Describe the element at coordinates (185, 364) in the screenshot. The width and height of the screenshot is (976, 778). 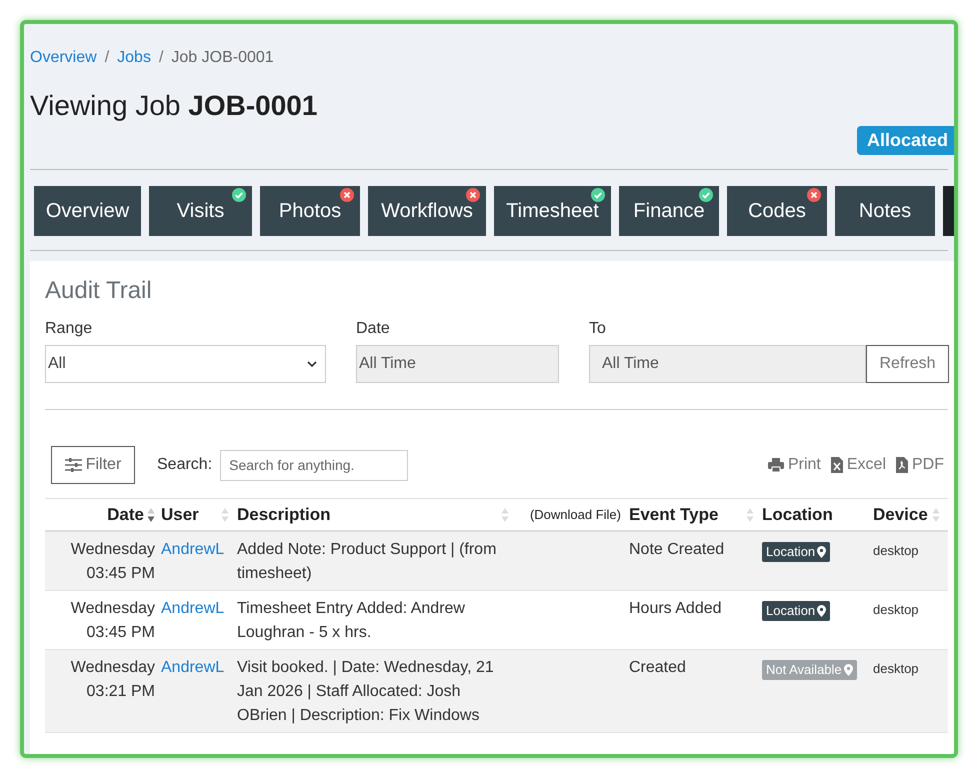
I see `range-select: All` at that location.